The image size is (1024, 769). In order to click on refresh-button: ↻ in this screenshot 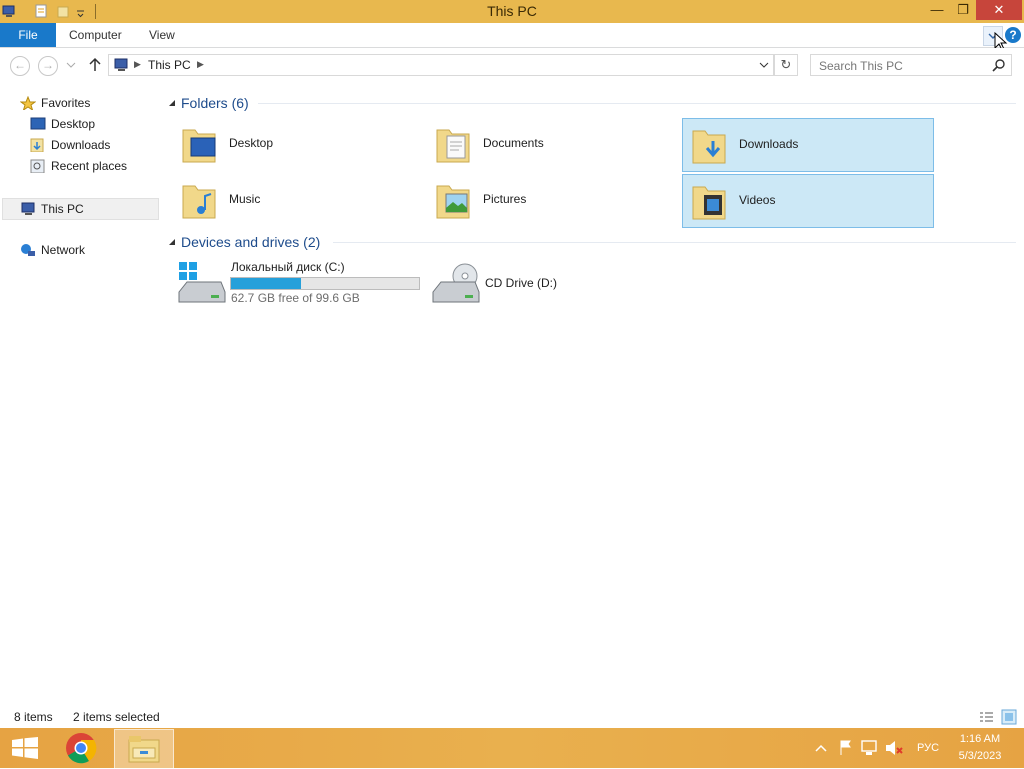, I will do `click(786, 65)`.